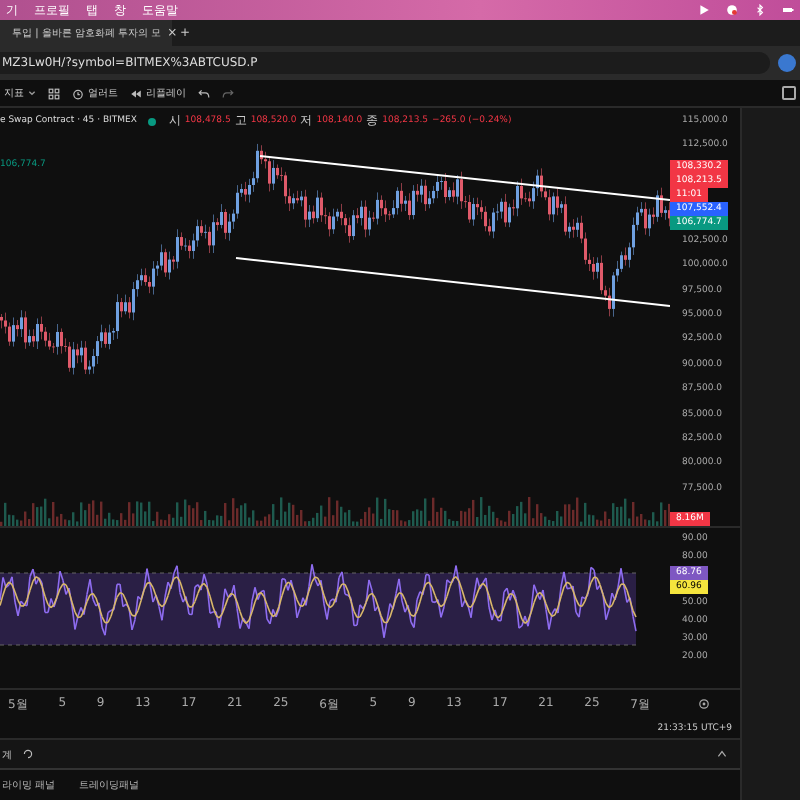  I want to click on chevron-icon, so click(32, 93).